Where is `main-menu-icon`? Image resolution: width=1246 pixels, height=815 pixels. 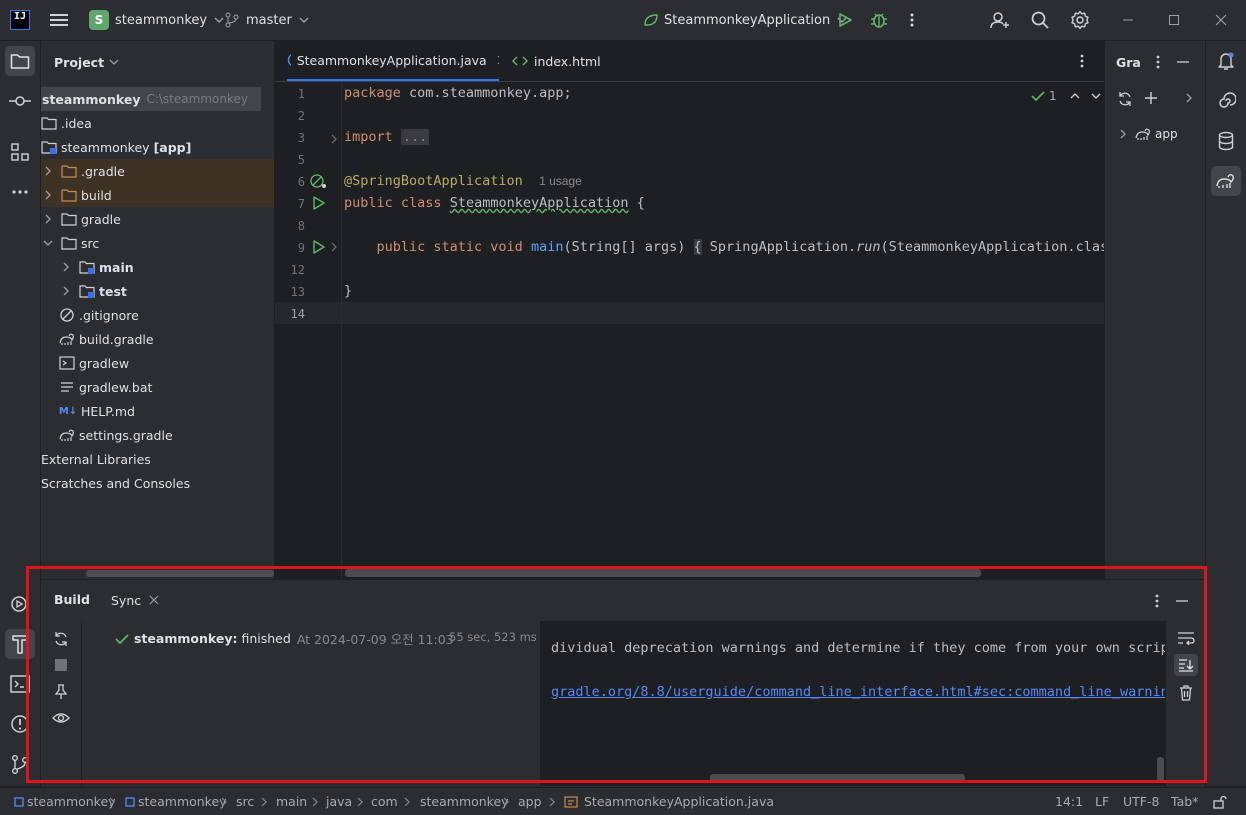
main-menu-icon is located at coordinates (59, 20).